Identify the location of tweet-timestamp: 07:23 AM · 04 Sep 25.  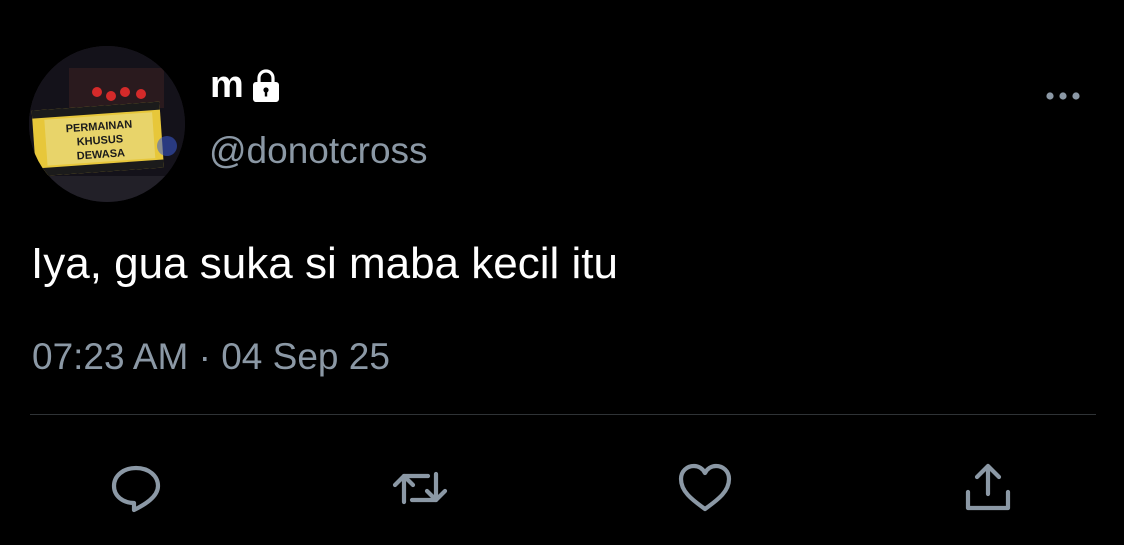
(211, 357).